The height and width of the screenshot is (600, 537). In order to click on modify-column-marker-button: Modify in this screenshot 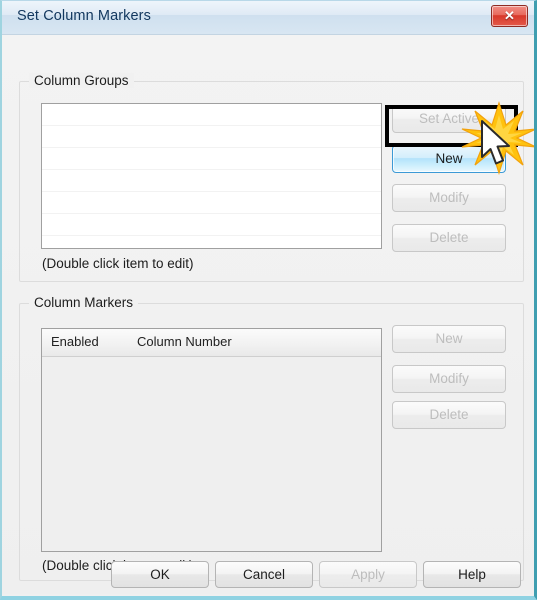, I will do `click(449, 379)`.